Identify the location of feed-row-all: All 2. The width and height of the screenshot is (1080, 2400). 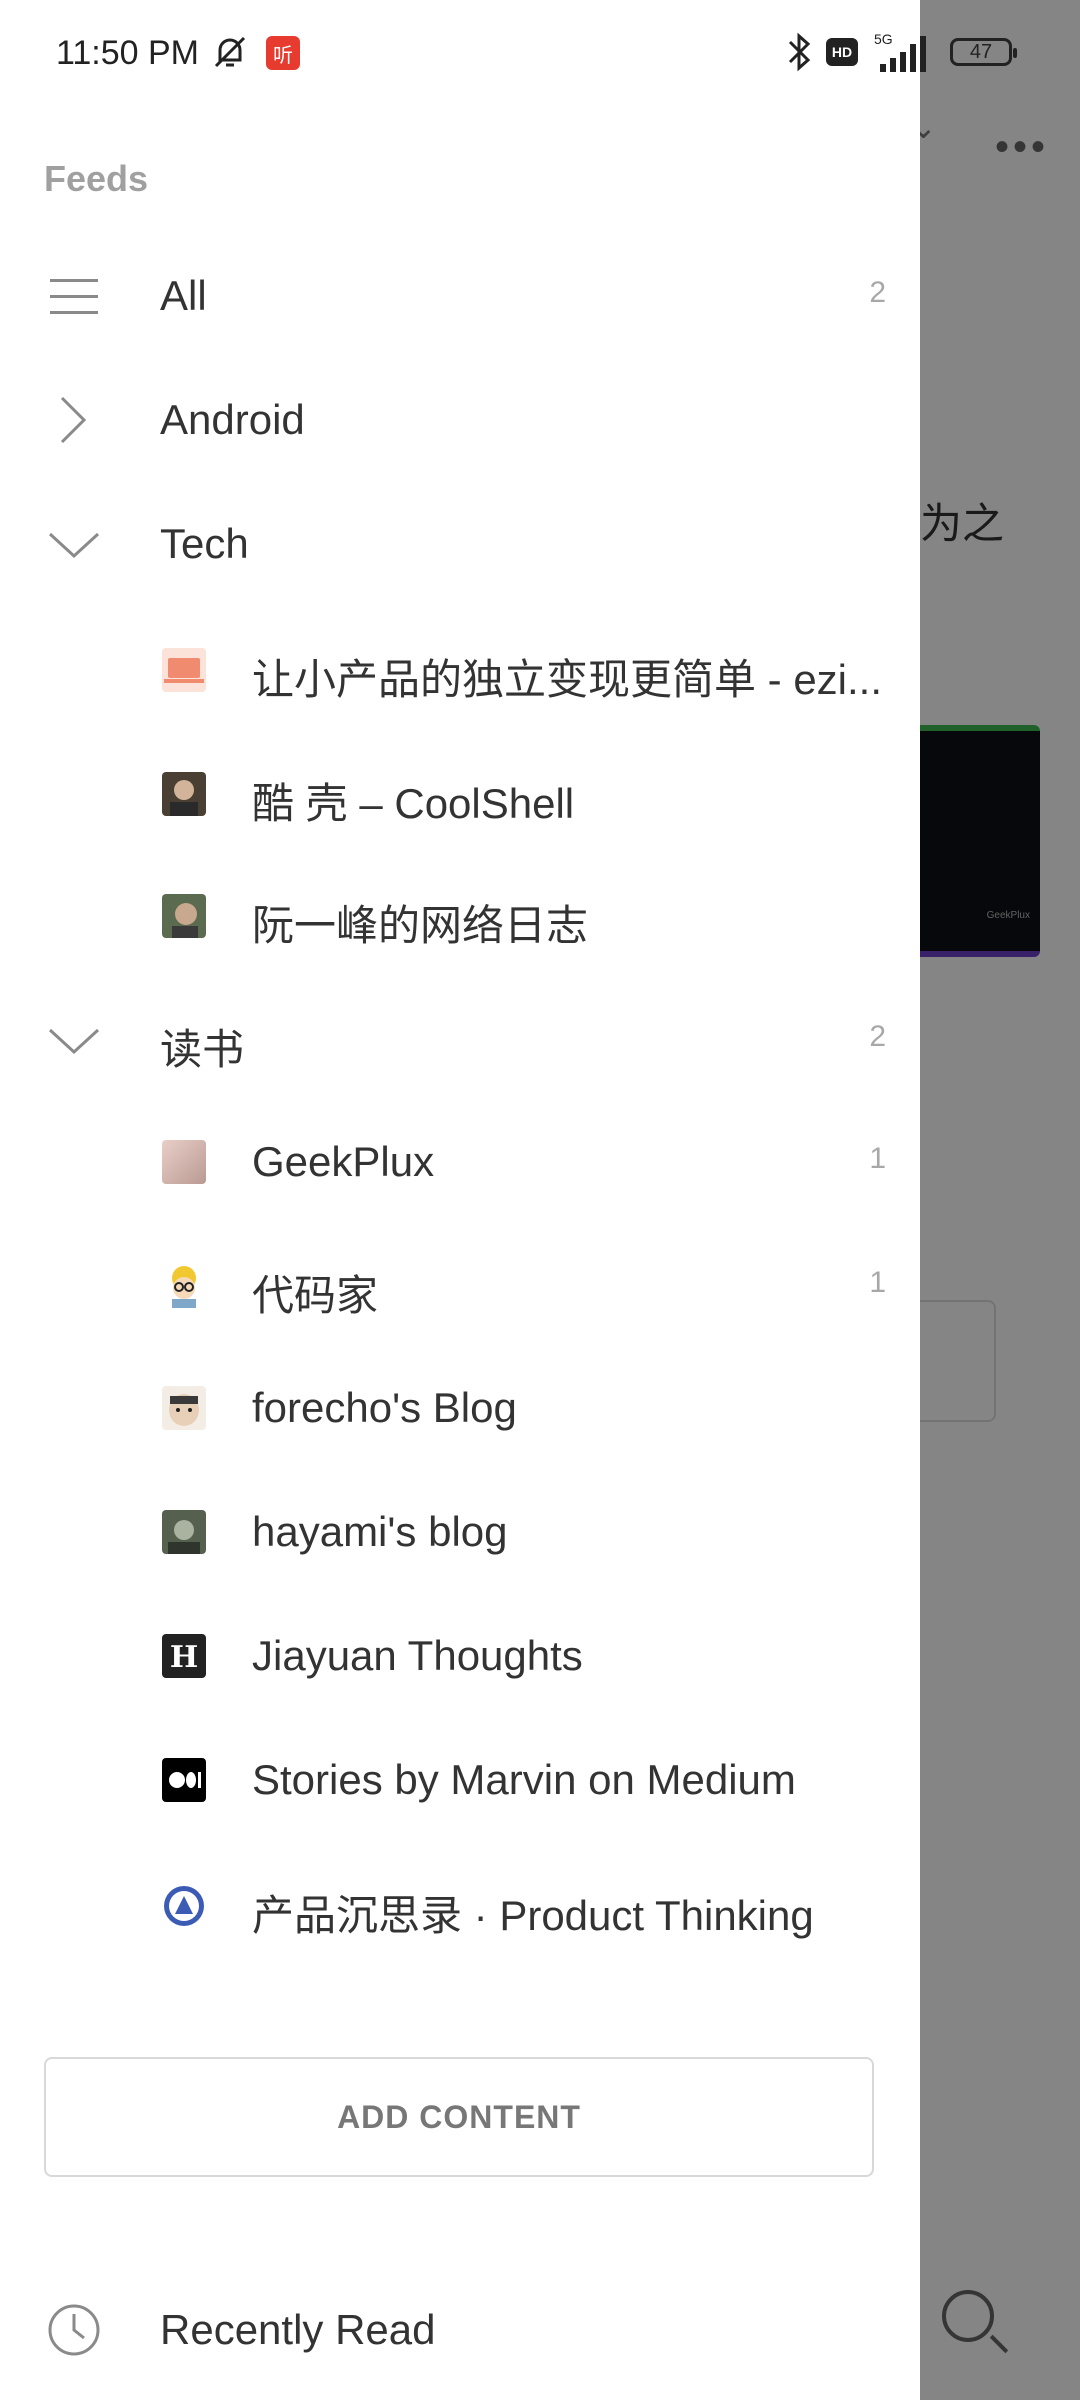
(460, 296).